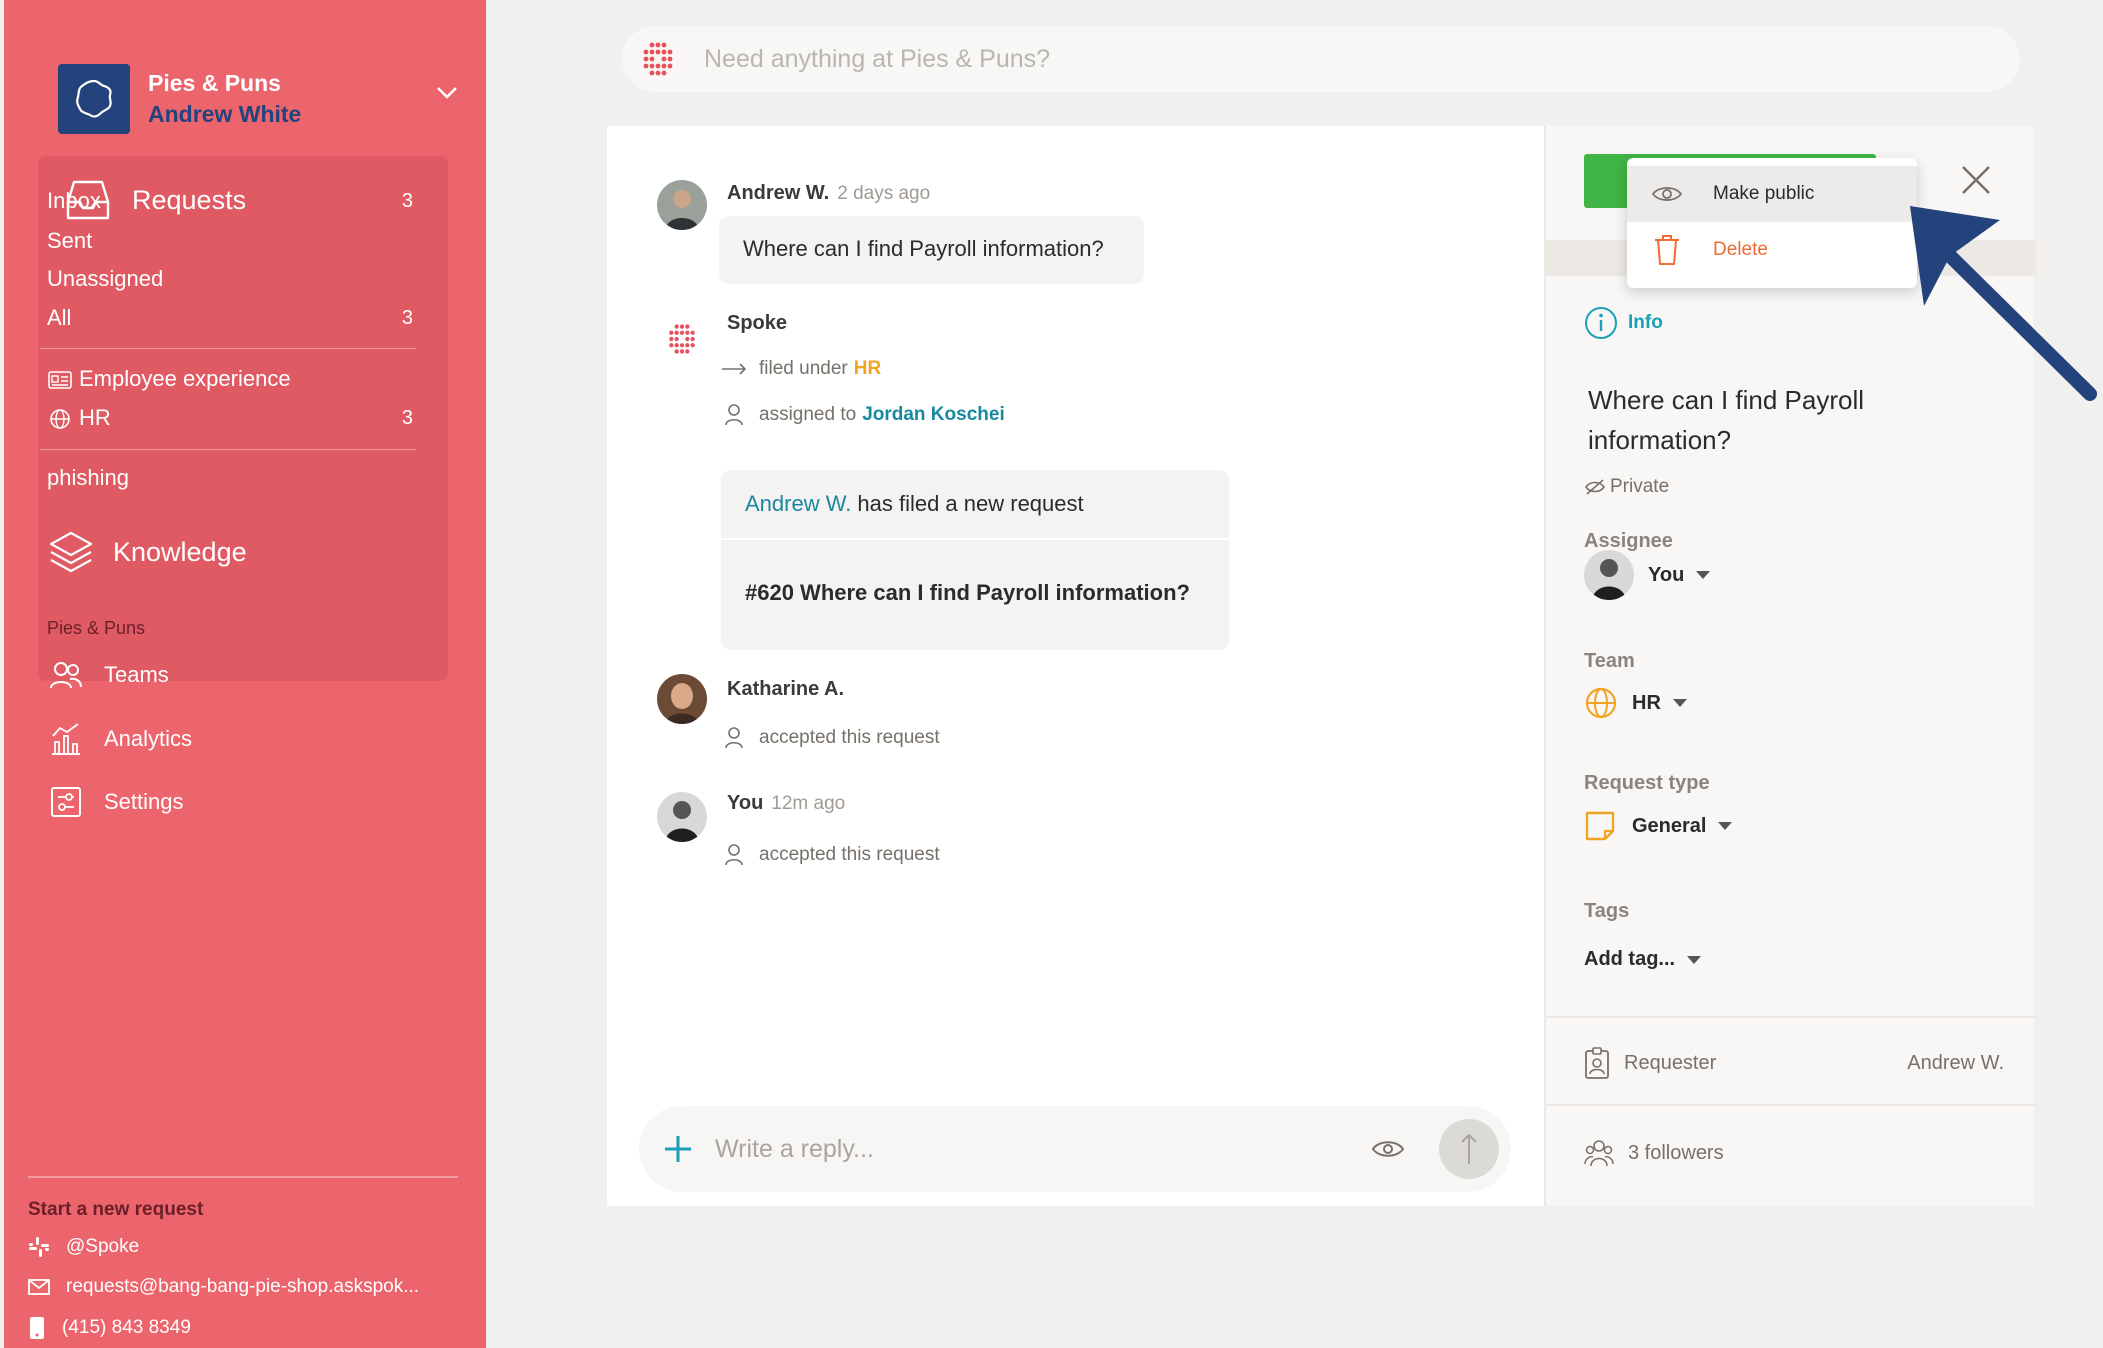 This screenshot has height=1348, width=2103. Describe the element at coordinates (1646, 702) in the screenshot. I see `team-value: HR` at that location.